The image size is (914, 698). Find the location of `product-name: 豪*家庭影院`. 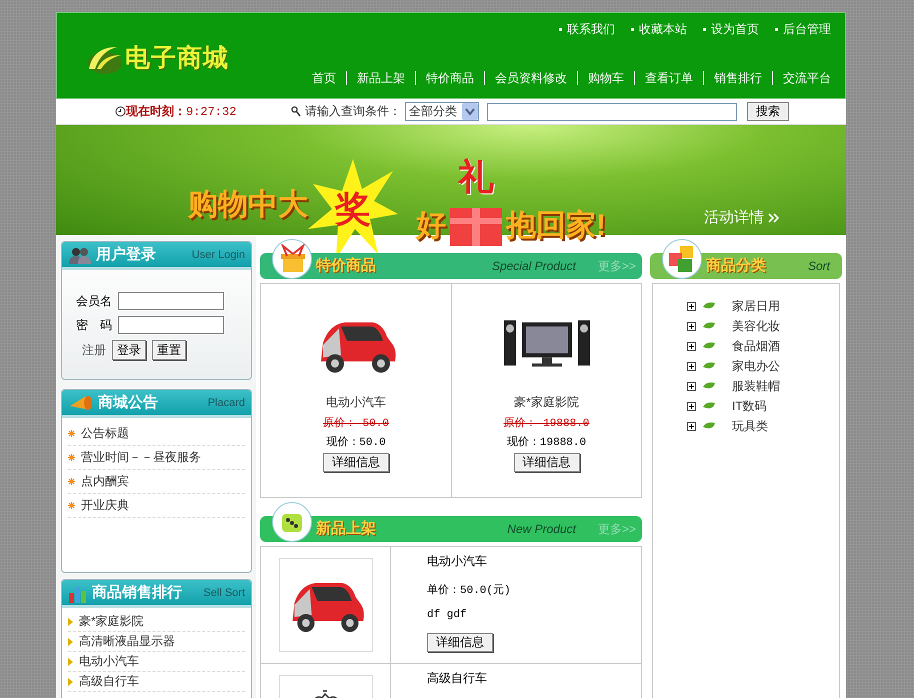

product-name: 豪*家庭影院 is located at coordinates (546, 402).